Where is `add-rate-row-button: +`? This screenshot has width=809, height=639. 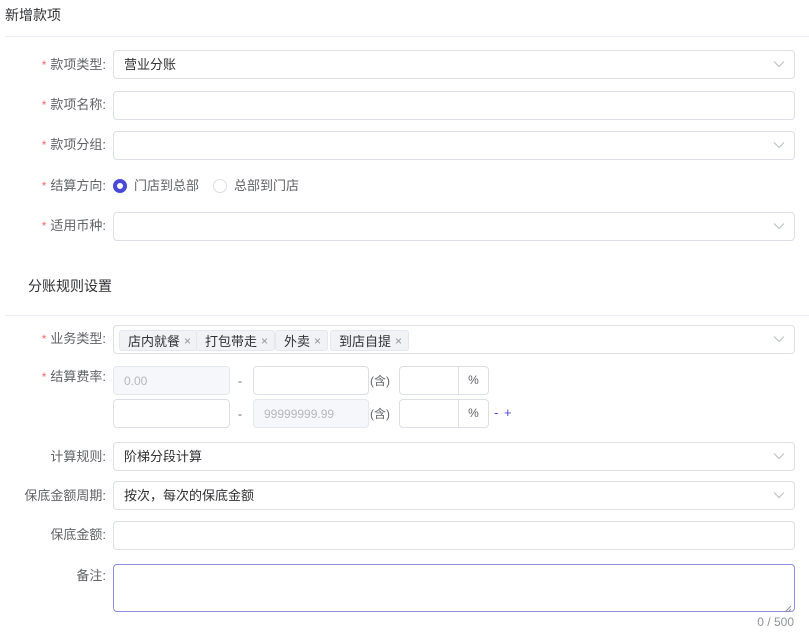 add-rate-row-button: + is located at coordinates (508, 413).